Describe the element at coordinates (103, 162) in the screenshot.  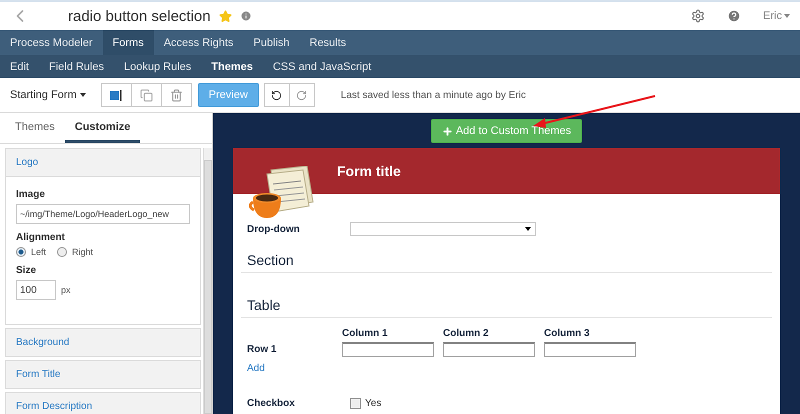
I see `section-header: Logo` at that location.